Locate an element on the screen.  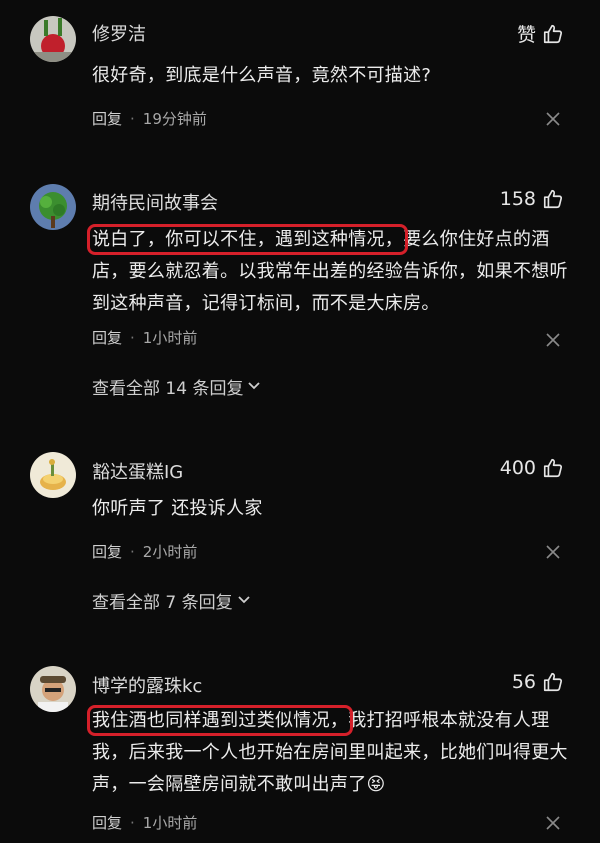
timestamp: 2小时前 is located at coordinates (170, 552).